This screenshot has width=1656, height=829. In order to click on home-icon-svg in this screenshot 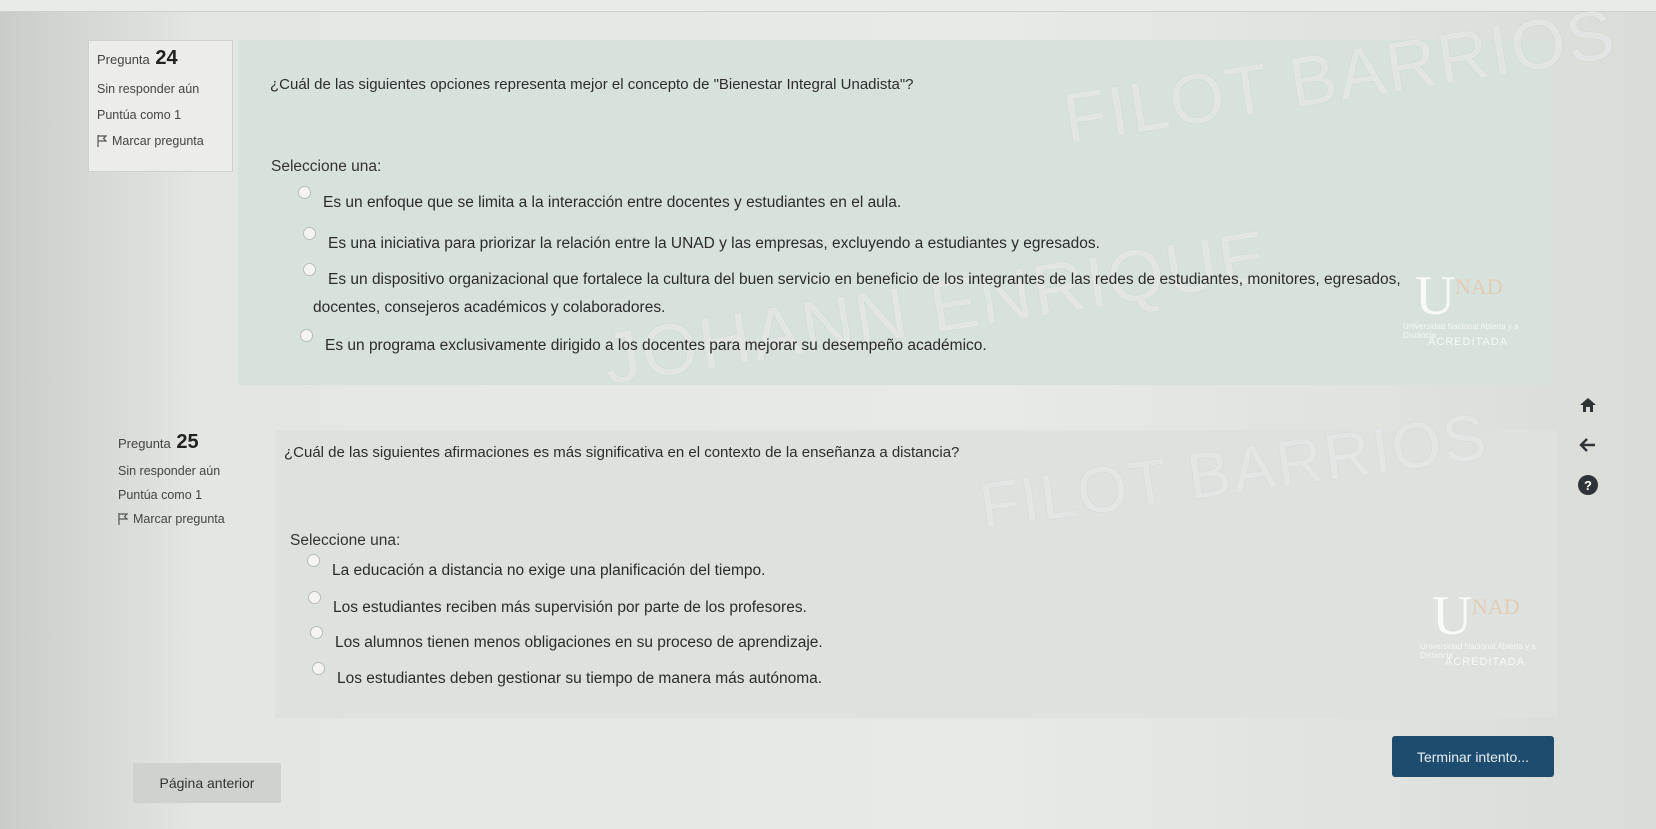, I will do `click(1588, 405)`.